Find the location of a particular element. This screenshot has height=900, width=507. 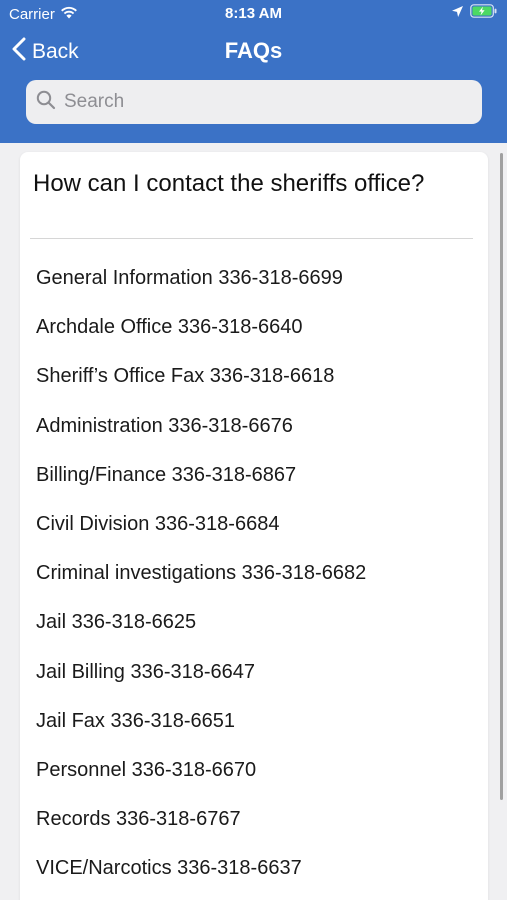

scrollbar is located at coordinates (501, 476).